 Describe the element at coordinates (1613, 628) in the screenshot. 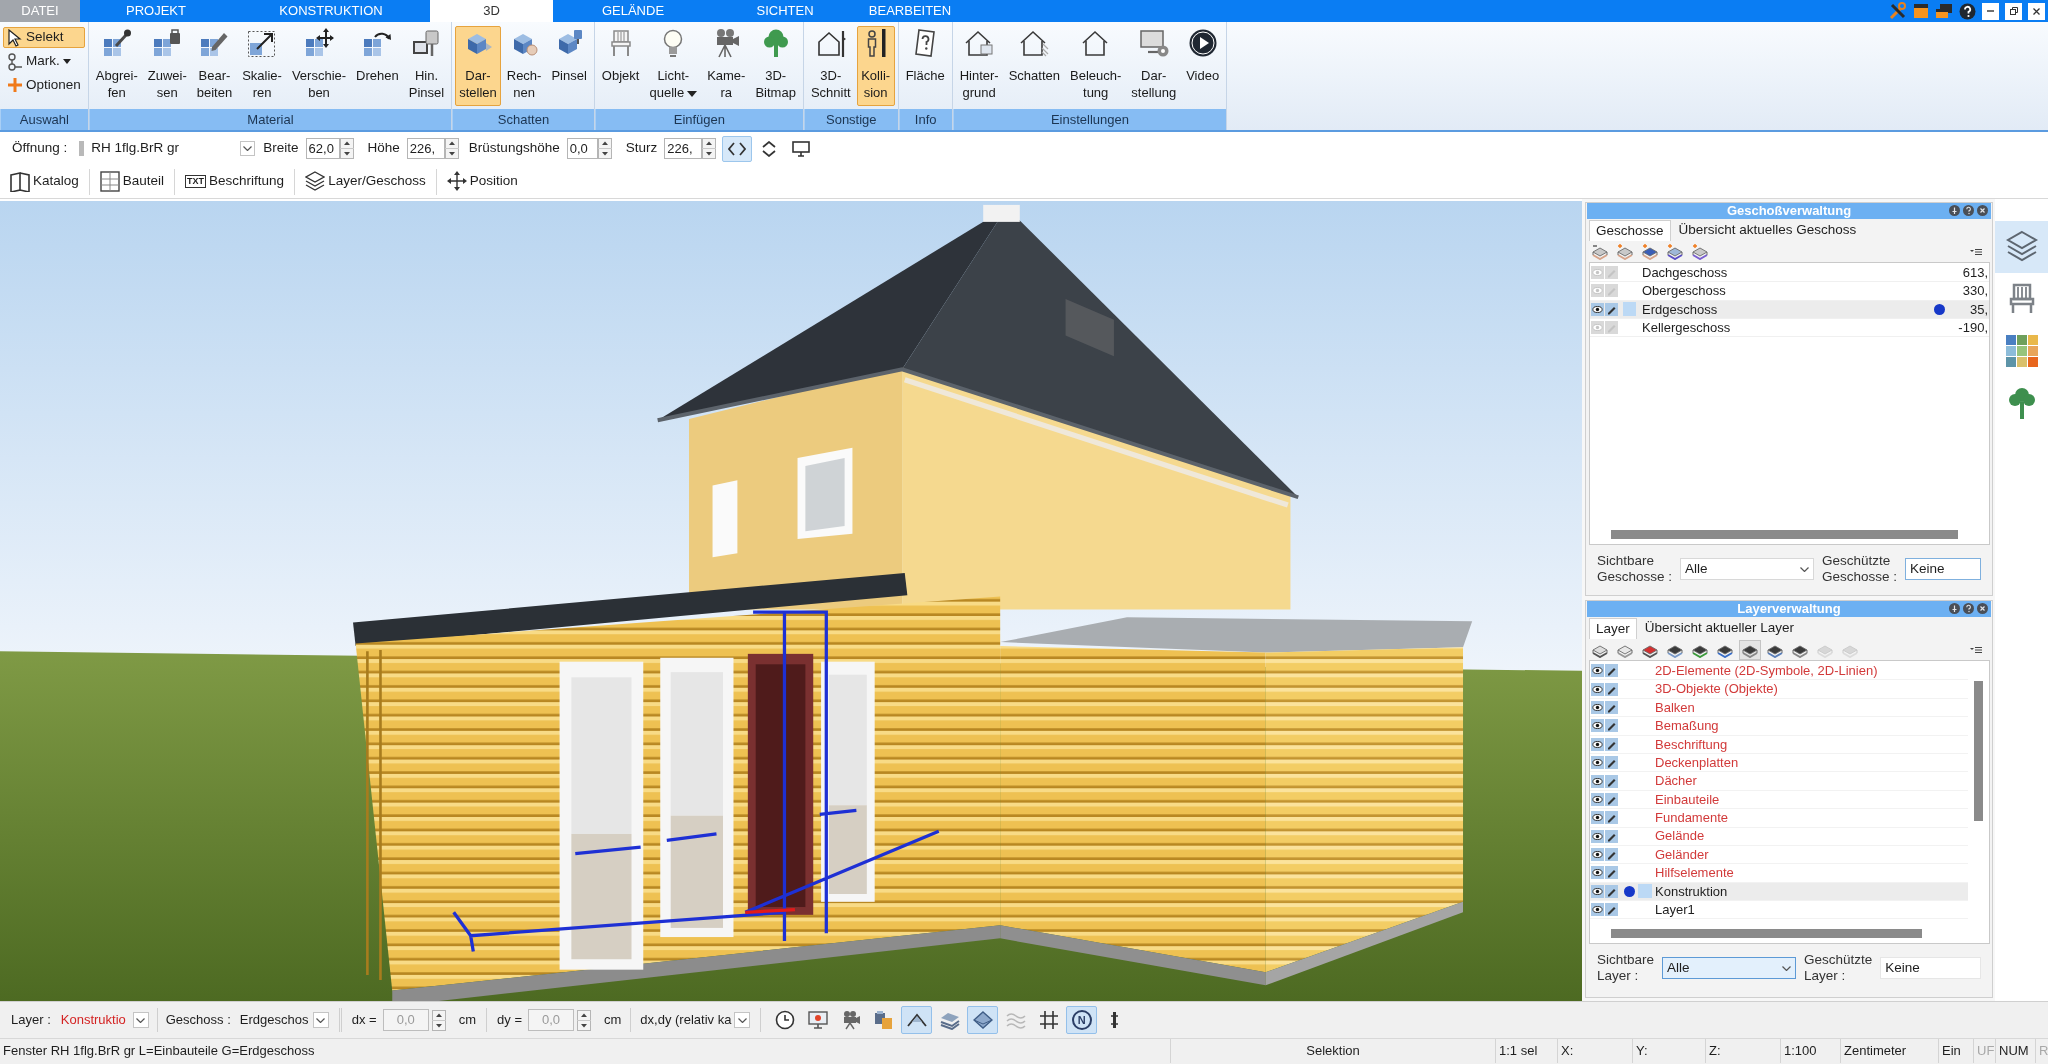

I see `panel-tab: Layer` at that location.